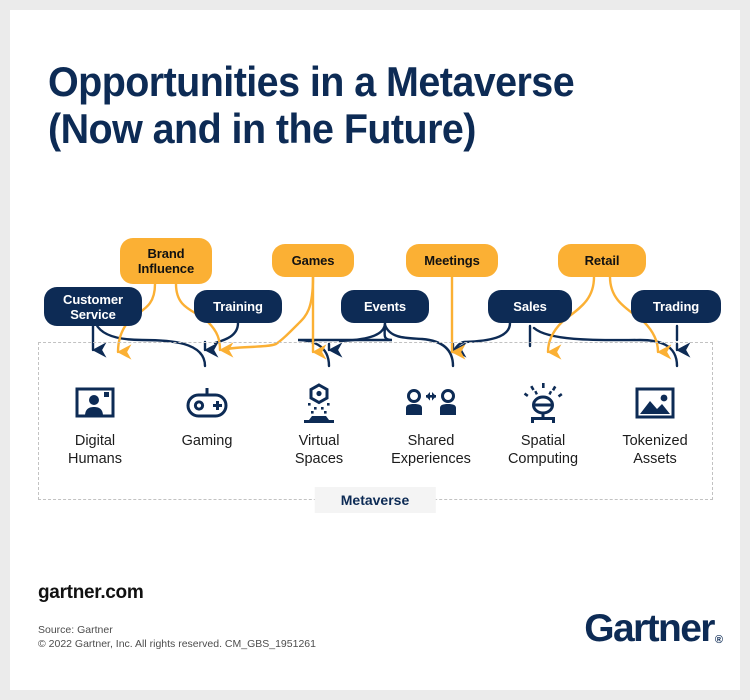 This screenshot has width=750, height=700. What do you see at coordinates (93, 306) in the screenshot?
I see `pill-customer-service: Customer Service` at bounding box center [93, 306].